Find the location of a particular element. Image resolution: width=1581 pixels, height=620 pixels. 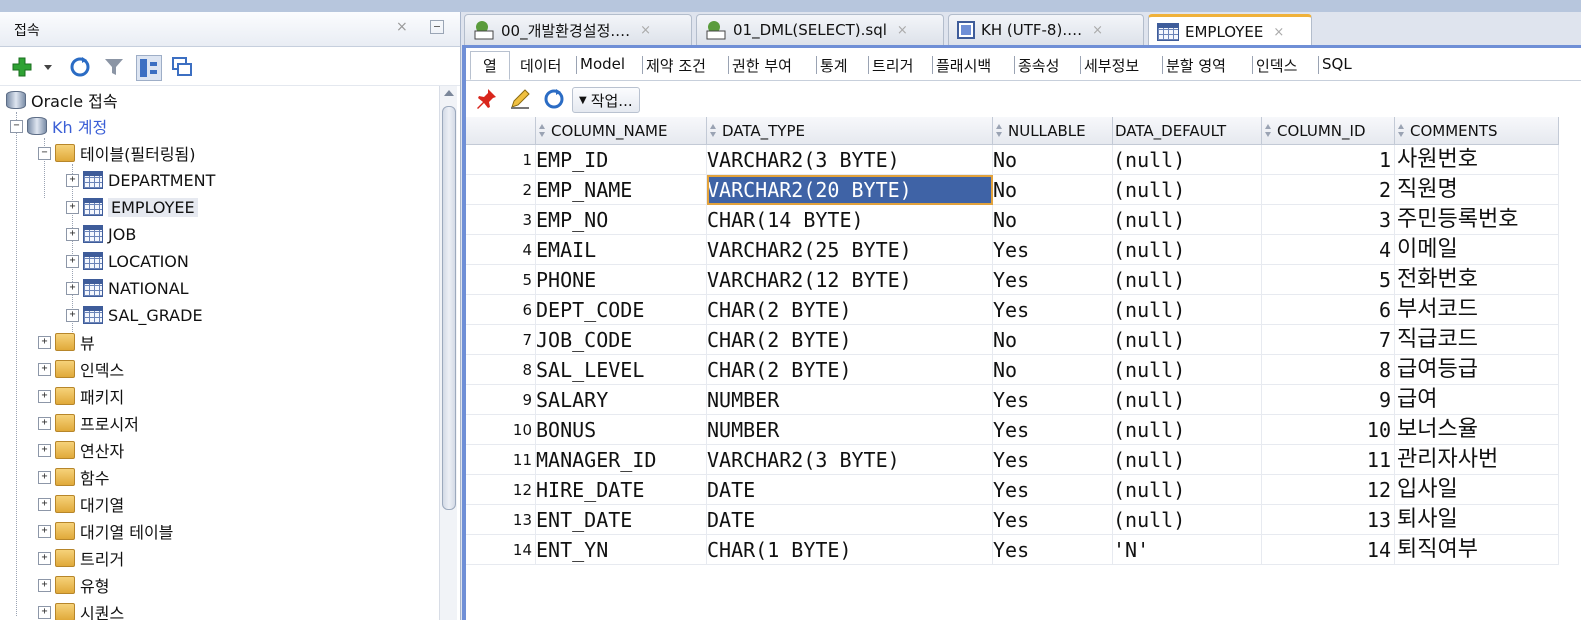

tree-node-functions: + 함수 is located at coordinates (73, 477).